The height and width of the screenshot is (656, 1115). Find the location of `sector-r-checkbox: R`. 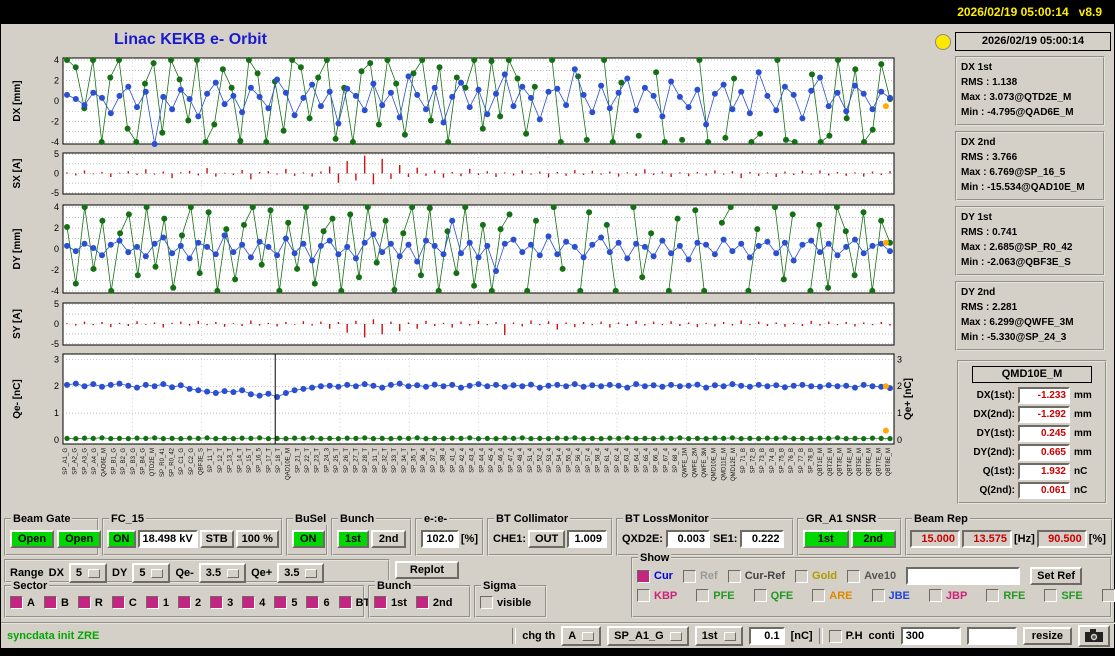

sector-r-checkbox: R is located at coordinates (90, 602).